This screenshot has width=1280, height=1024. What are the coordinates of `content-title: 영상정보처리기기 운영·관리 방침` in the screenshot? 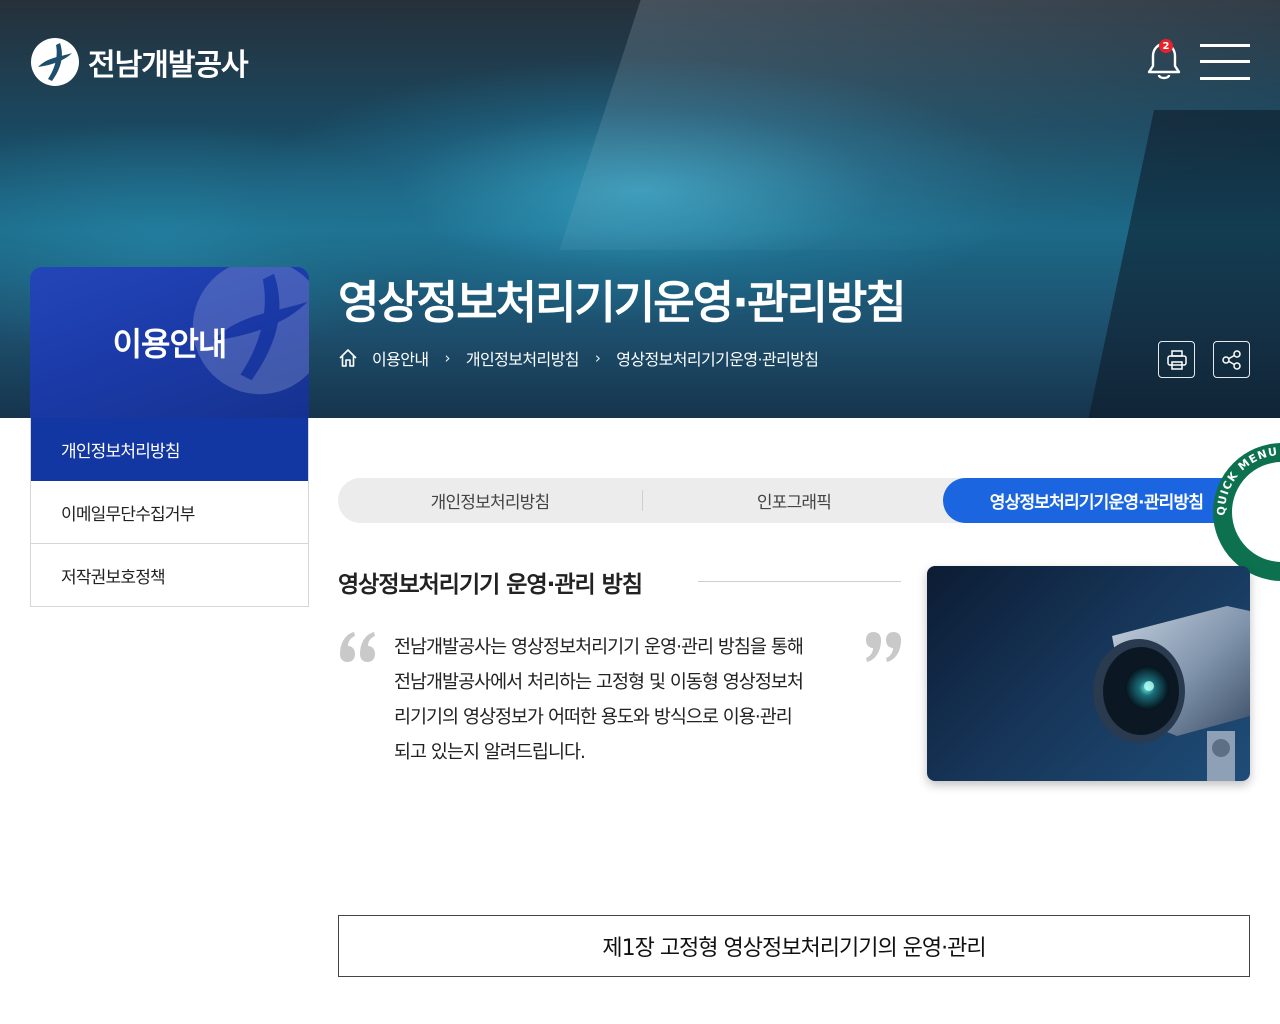 It's located at (490, 585).